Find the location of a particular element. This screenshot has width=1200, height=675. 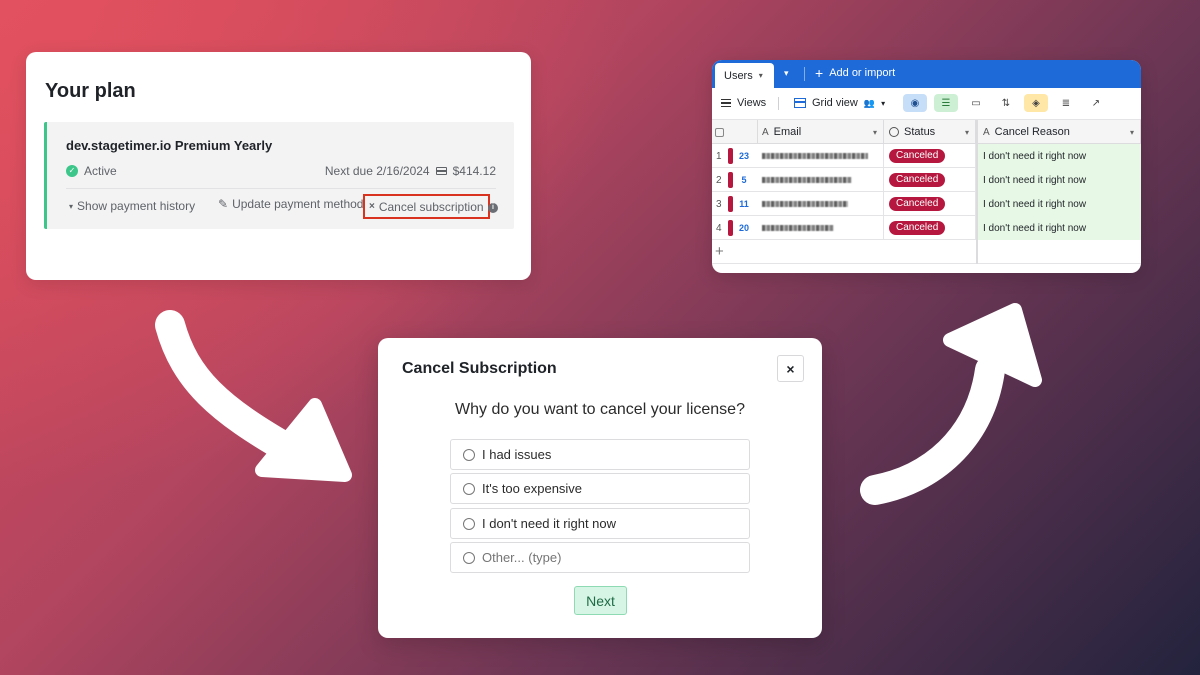

cancel-question: Why do you want to cancel your license? is located at coordinates (600, 409).